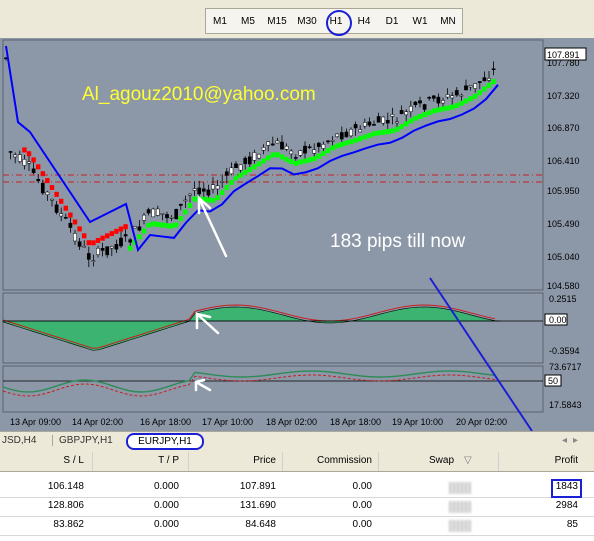 Image resolution: width=594 pixels, height=541 pixels. Describe the element at coordinates (392, 21) in the screenshot. I see `tf-d1-button: D1` at that location.